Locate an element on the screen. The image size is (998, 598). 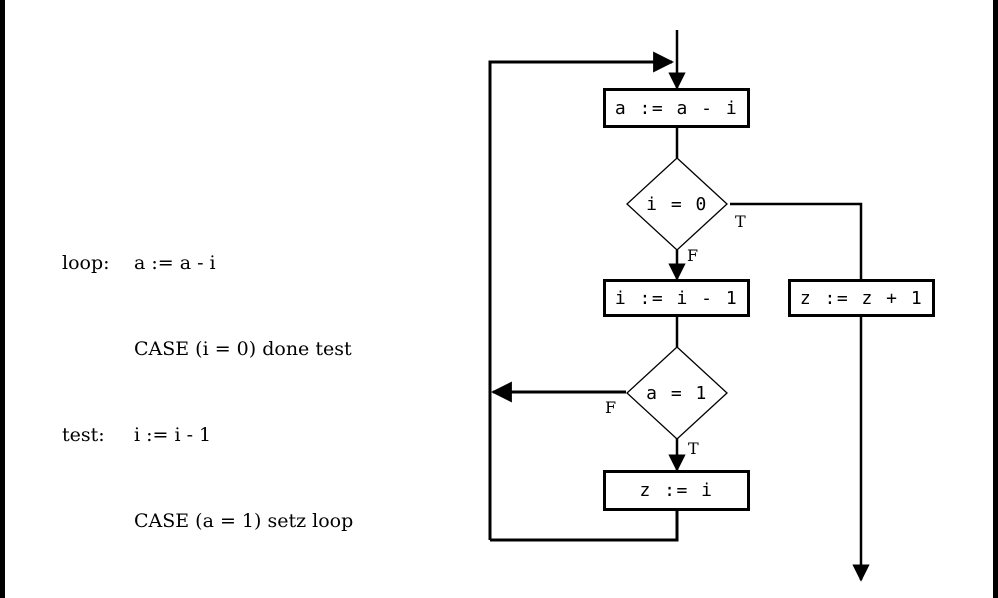
flow-node-decision-i-eq-0: i = 0 is located at coordinates (677, 204).